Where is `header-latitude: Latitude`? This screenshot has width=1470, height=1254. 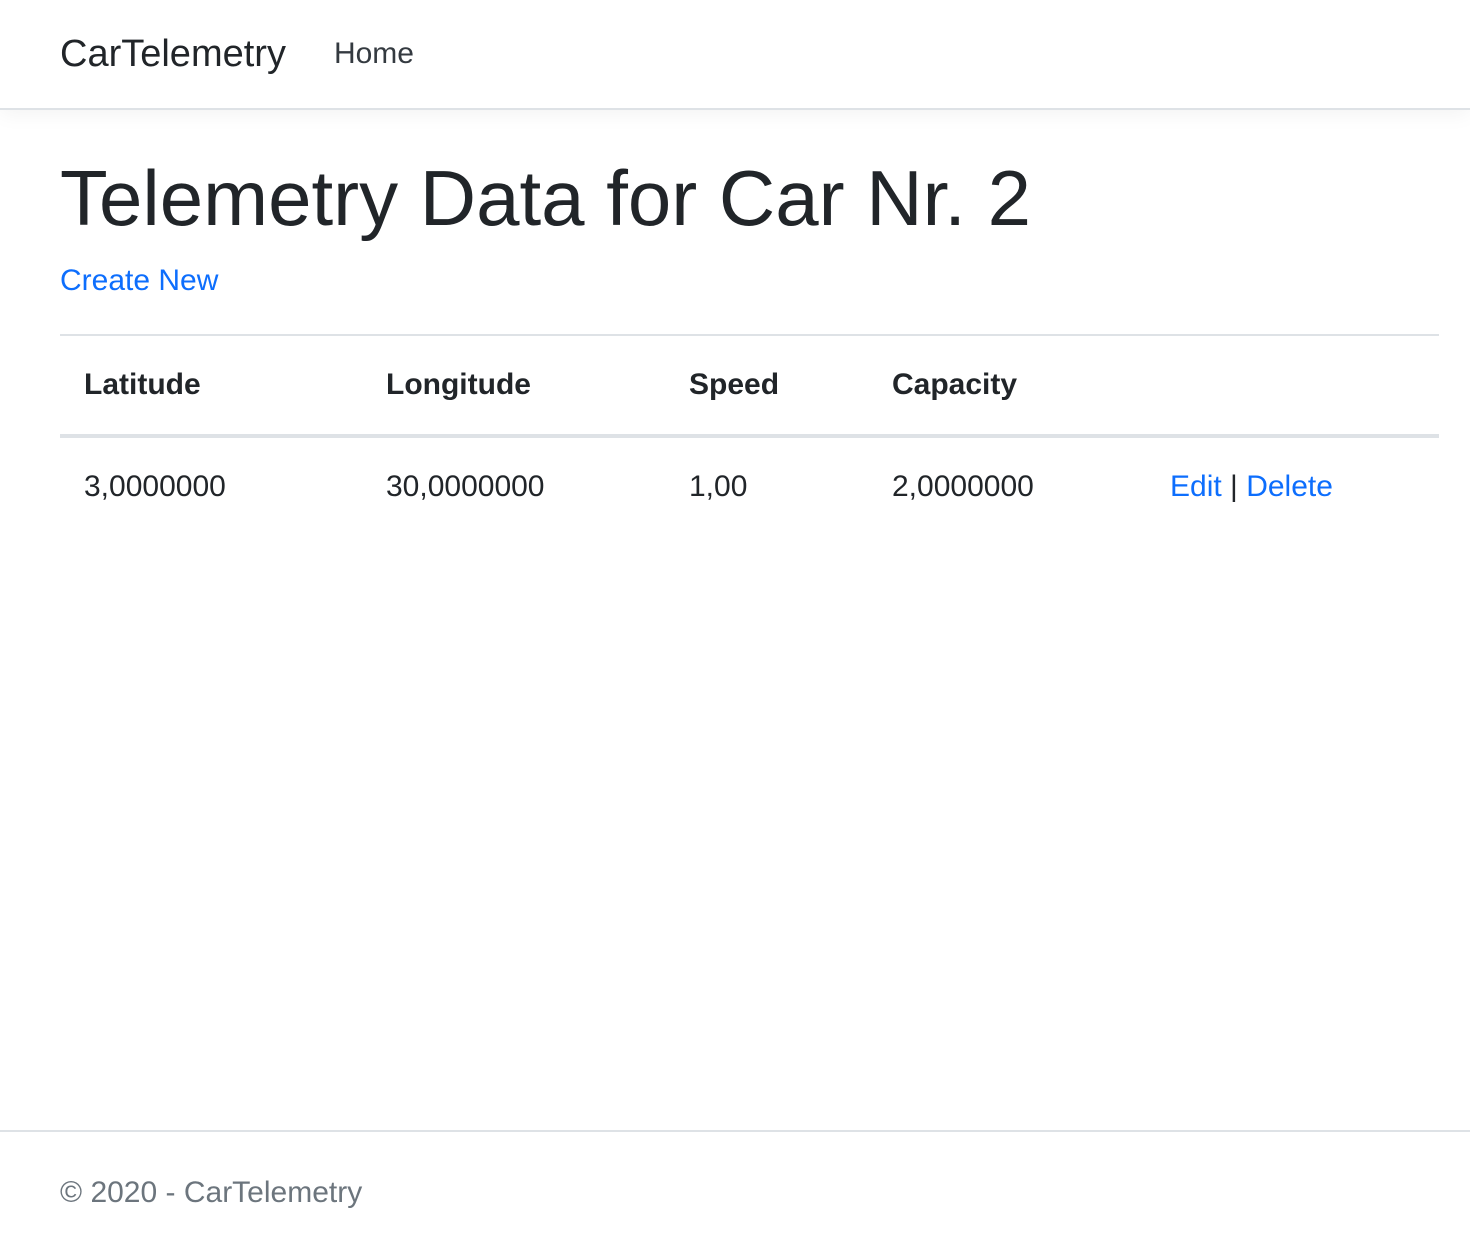
header-latitude: Latitude is located at coordinates (211, 385).